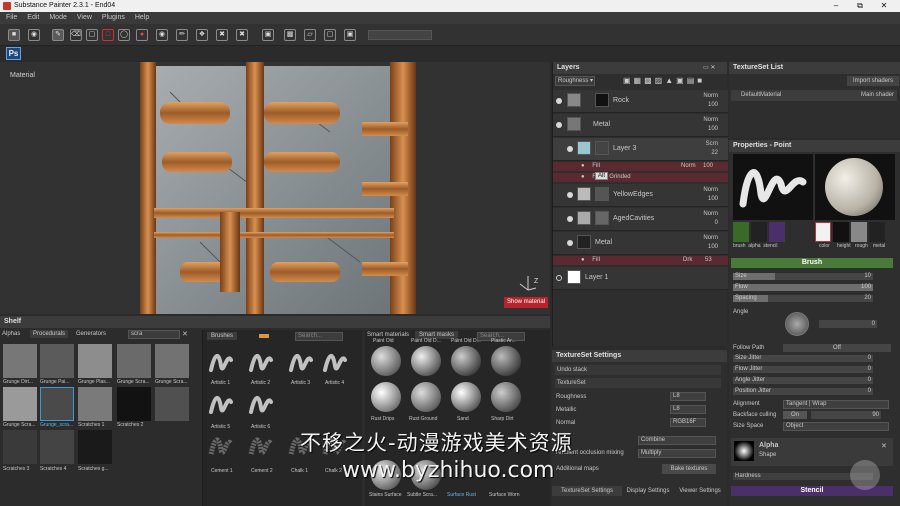 This screenshot has width=900, height=506. Describe the element at coordinates (108, 35) in the screenshot. I see `polygon-fill-icon: □` at that location.